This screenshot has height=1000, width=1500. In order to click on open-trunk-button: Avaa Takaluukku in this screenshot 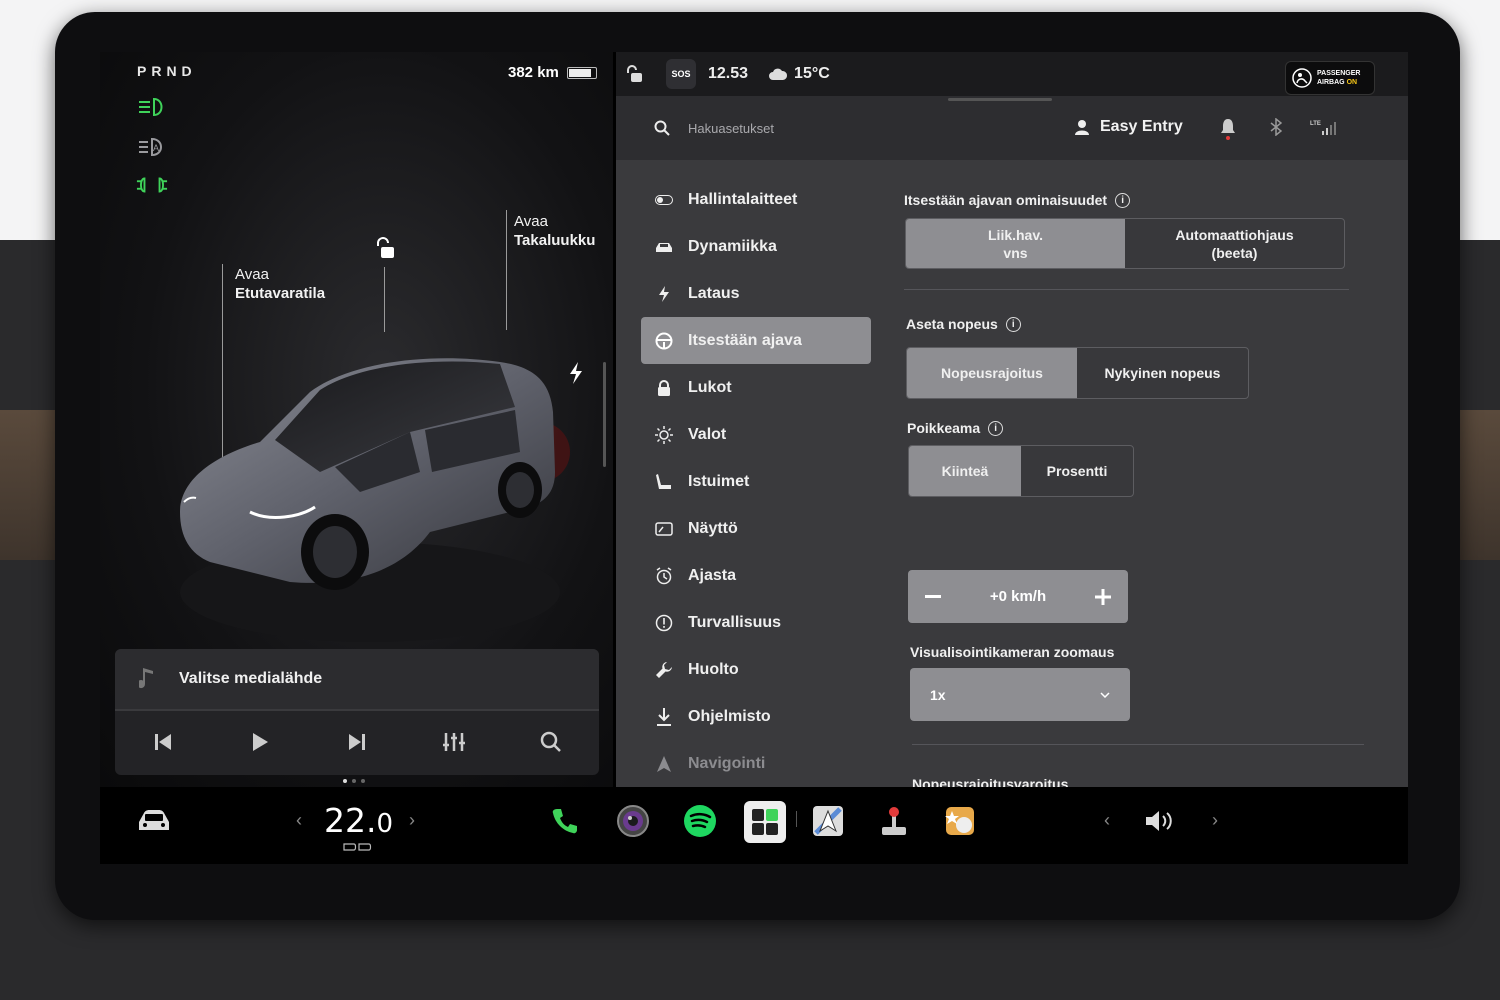, I will do `click(554, 231)`.